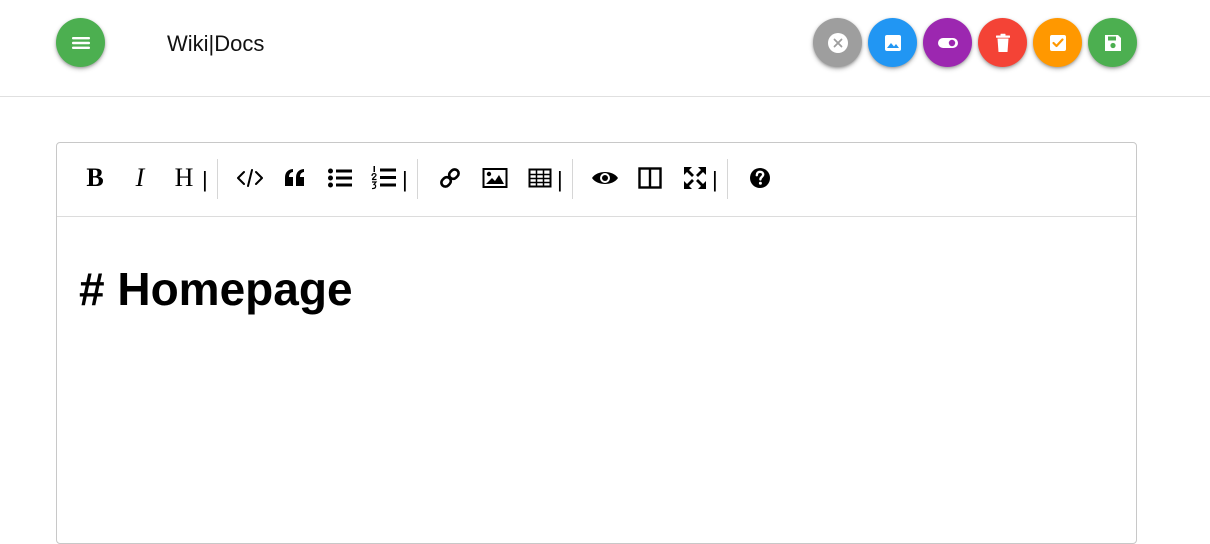 This screenshot has height=544, width=1210. I want to click on editor-toolbar: B I H | | | |, so click(596, 180).